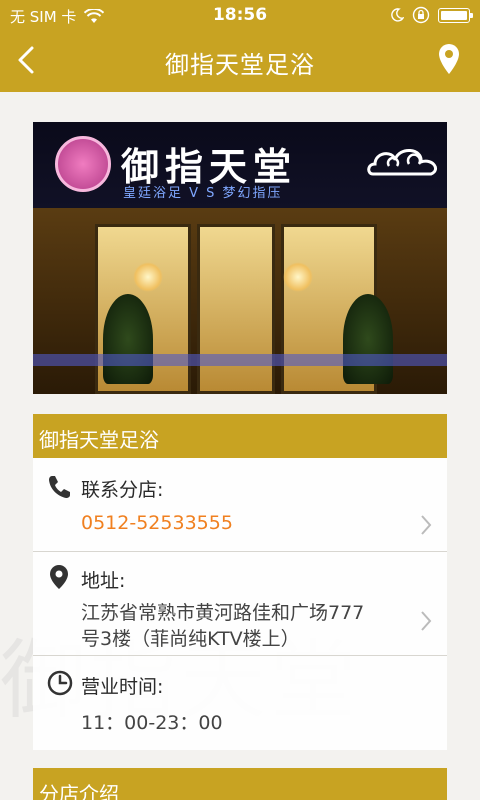 The image size is (480, 800). What do you see at coordinates (223, 613) in the screenshot?
I see `address-line-1: 江苏省常熟市黄河路佳和广场777` at bounding box center [223, 613].